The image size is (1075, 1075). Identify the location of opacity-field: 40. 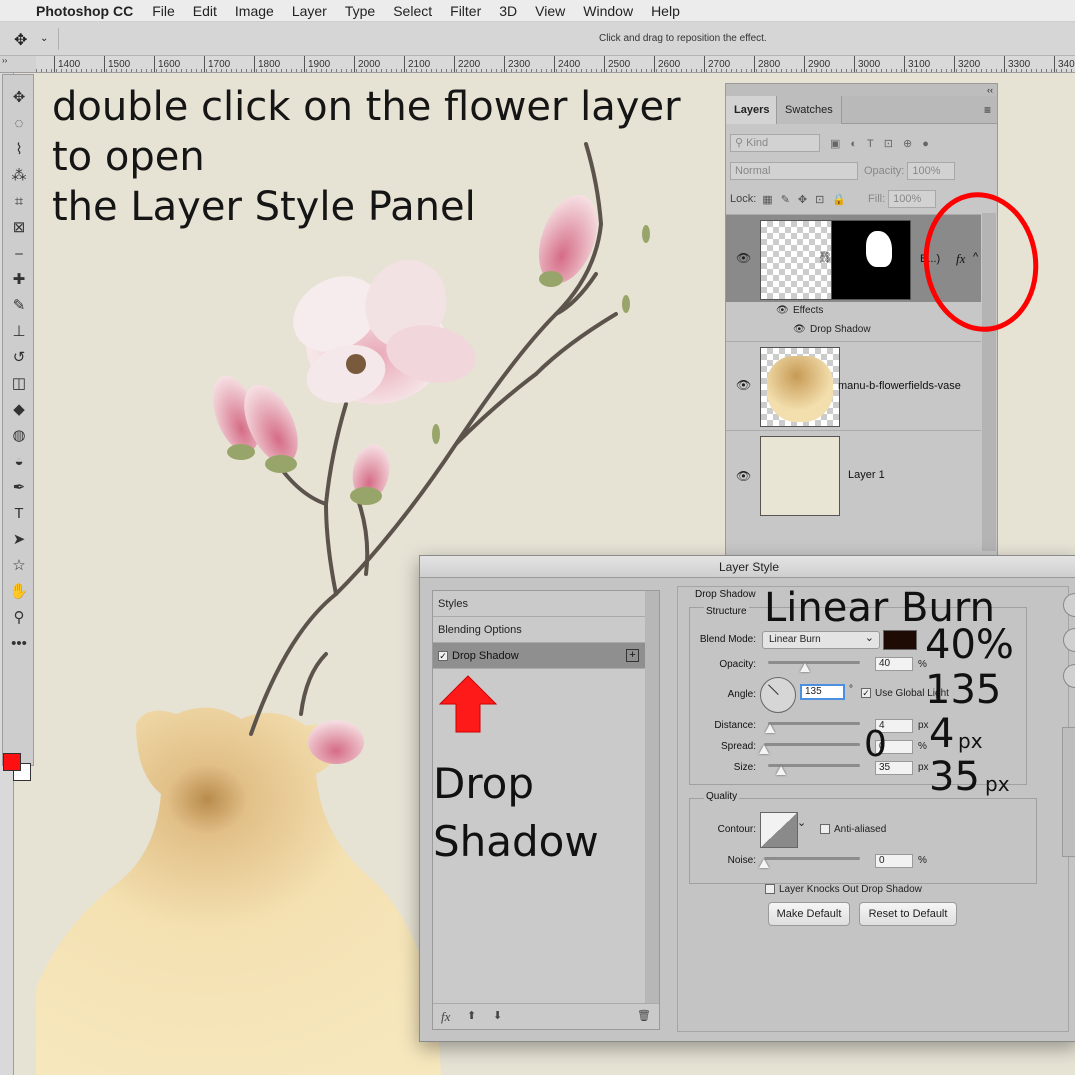
(894, 664).